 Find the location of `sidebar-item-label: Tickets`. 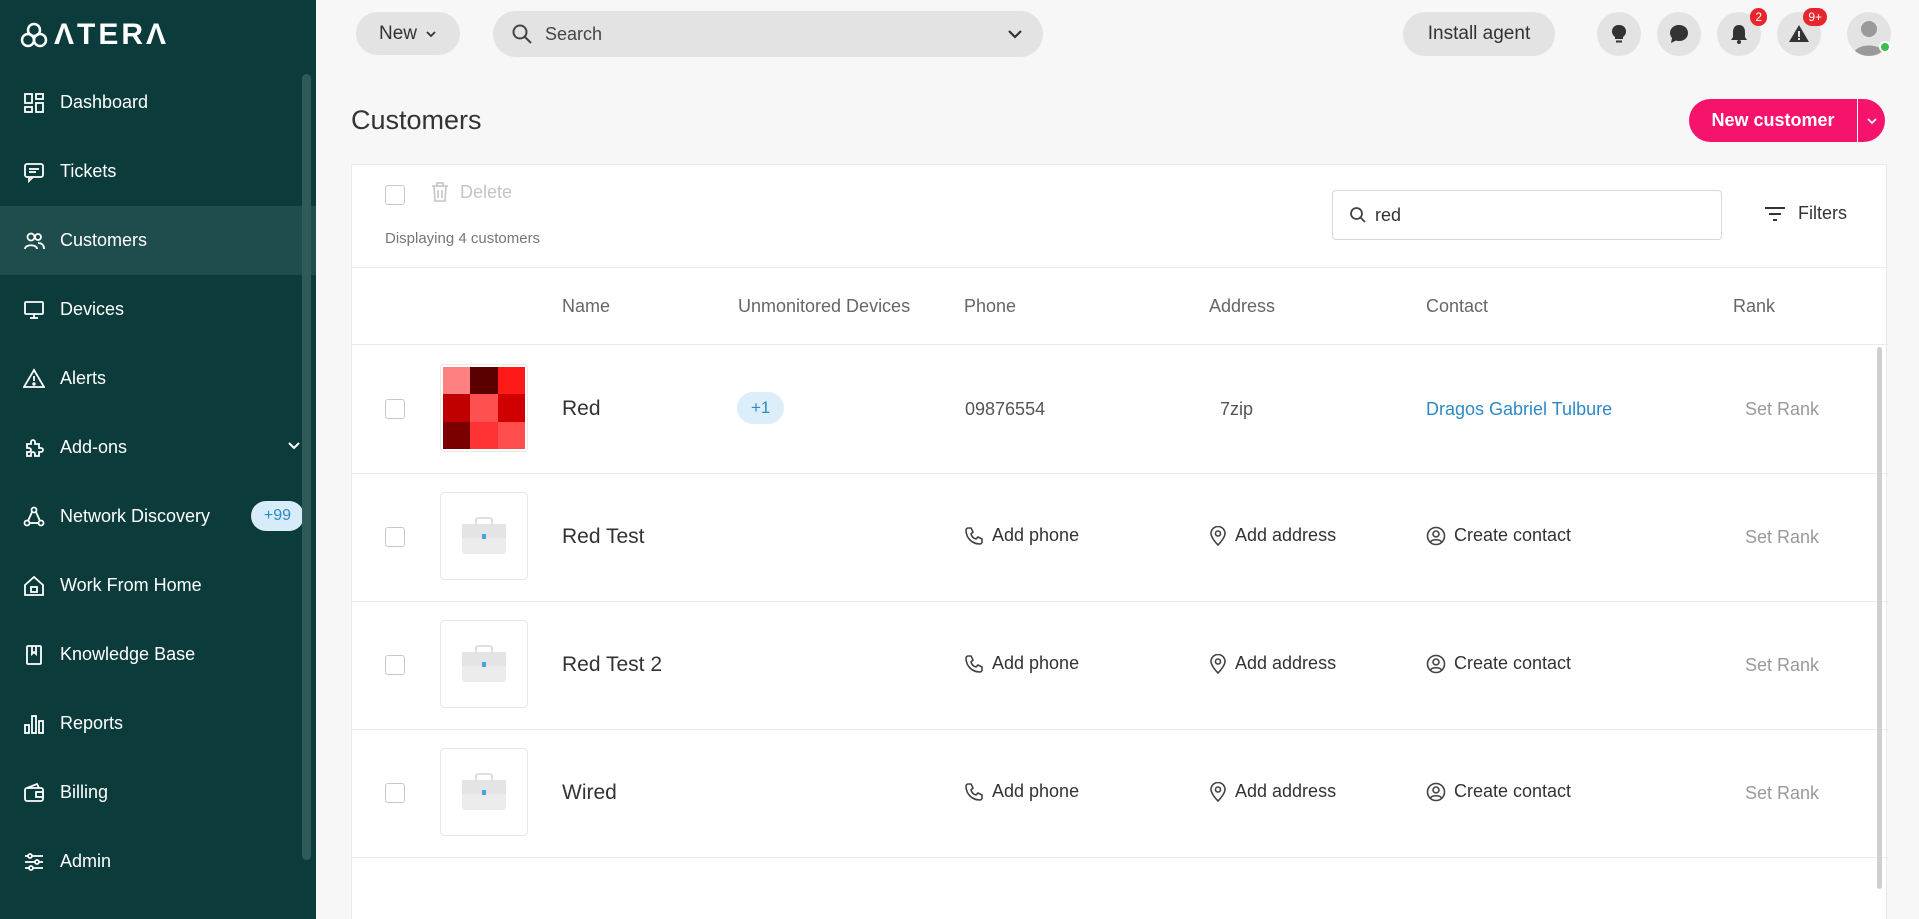

sidebar-item-label: Tickets is located at coordinates (88, 171).